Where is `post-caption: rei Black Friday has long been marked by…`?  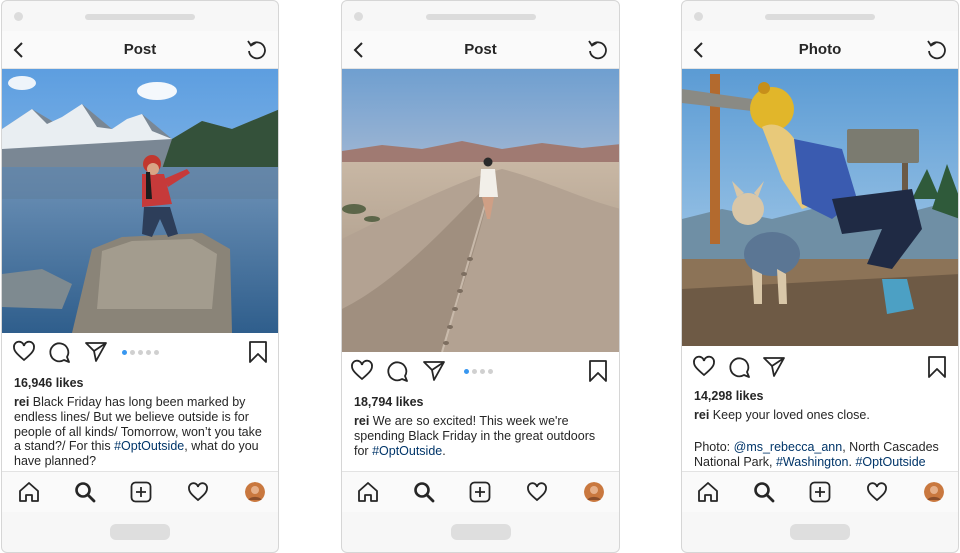 post-caption: rei Black Friday has long been marked by… is located at coordinates (141, 432).